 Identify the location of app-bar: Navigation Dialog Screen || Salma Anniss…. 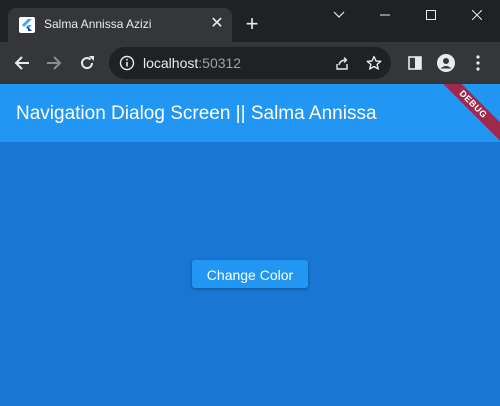
(250, 113).